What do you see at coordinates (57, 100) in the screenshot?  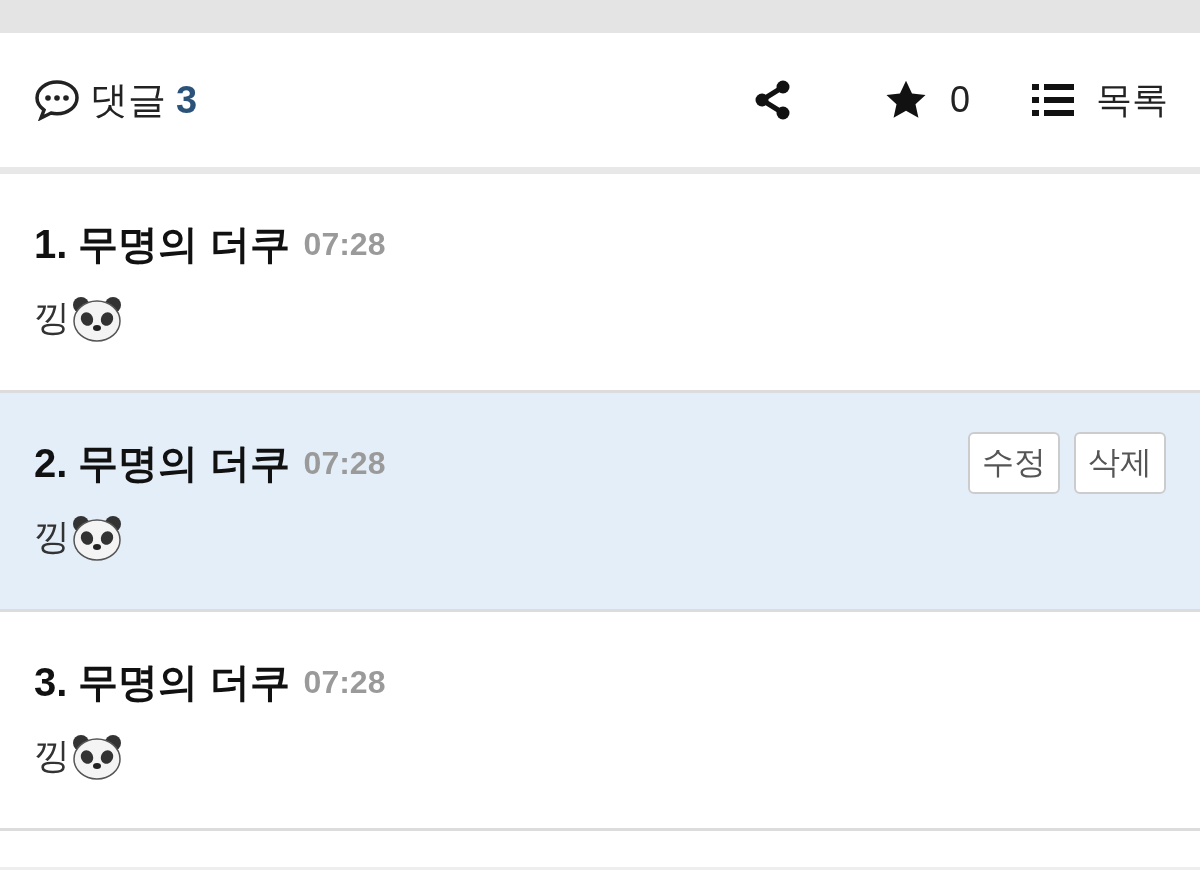 I see `speech-bubble-icon` at bounding box center [57, 100].